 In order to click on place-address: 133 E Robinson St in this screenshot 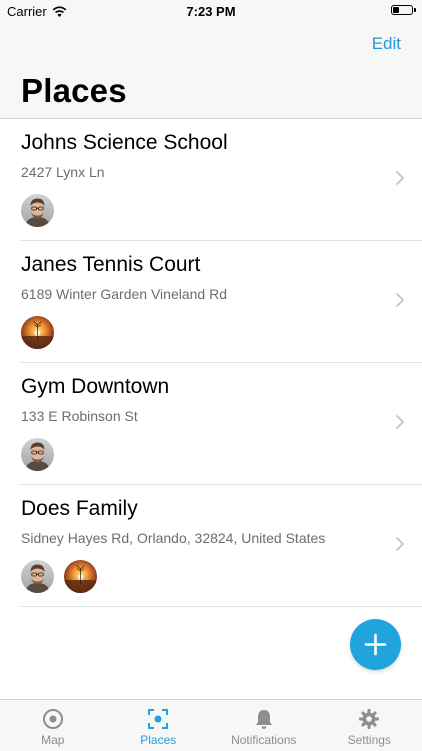, I will do `click(79, 416)`.